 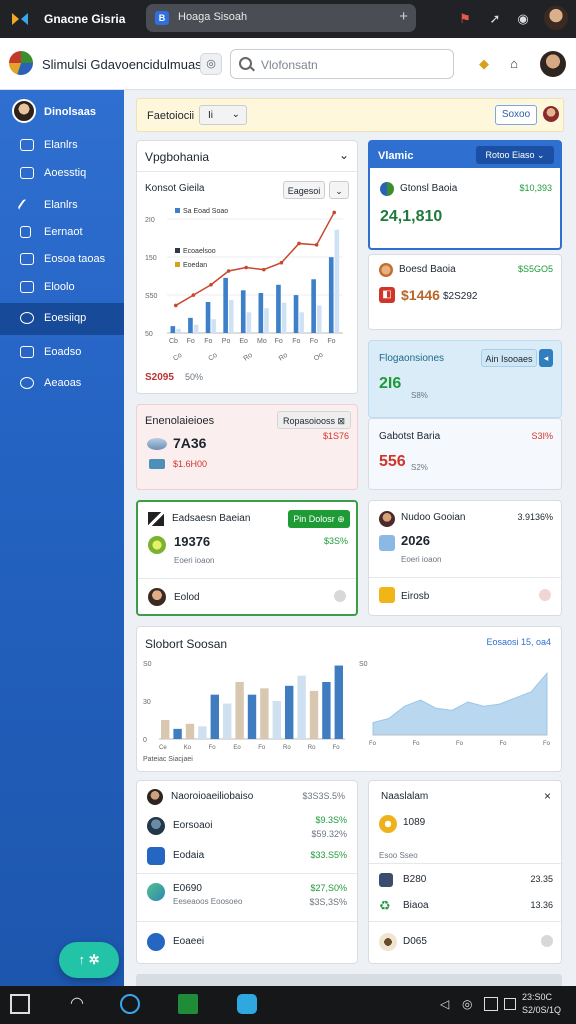 I want to click on alert-value: 7A36, so click(x=190, y=443).